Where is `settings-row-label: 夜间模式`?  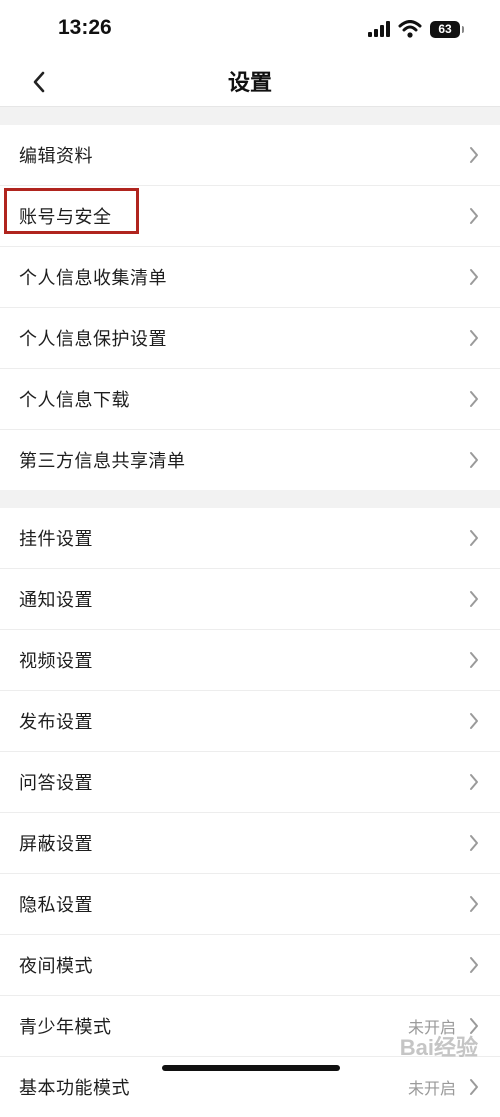
settings-row-label: 夜间模式 is located at coordinates (56, 966).